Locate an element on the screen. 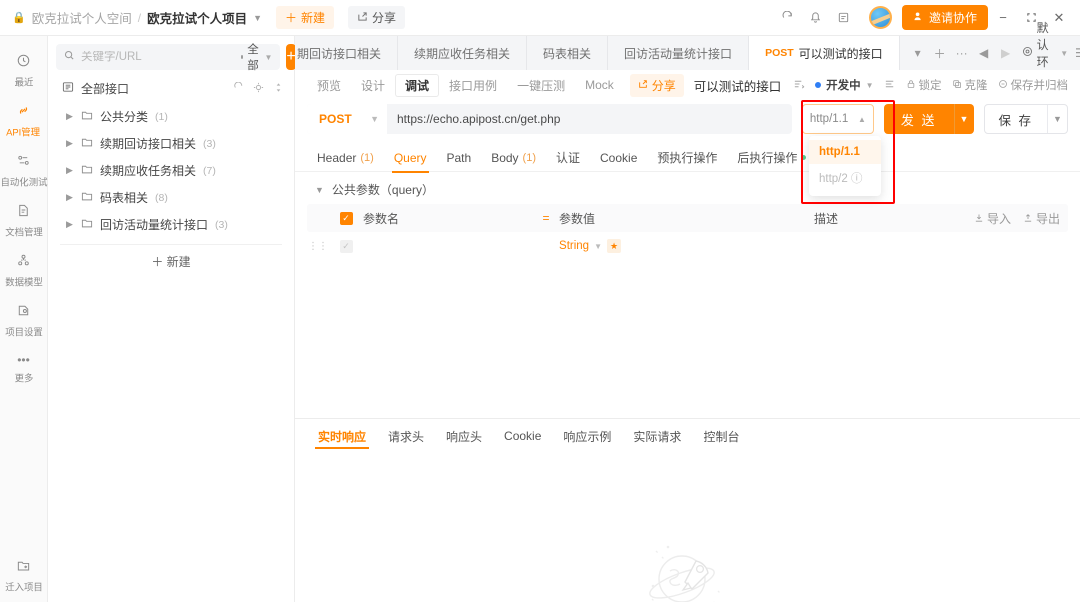 This screenshot has height=602, width=1080. archive-action: 保存并归档 is located at coordinates (1033, 85).